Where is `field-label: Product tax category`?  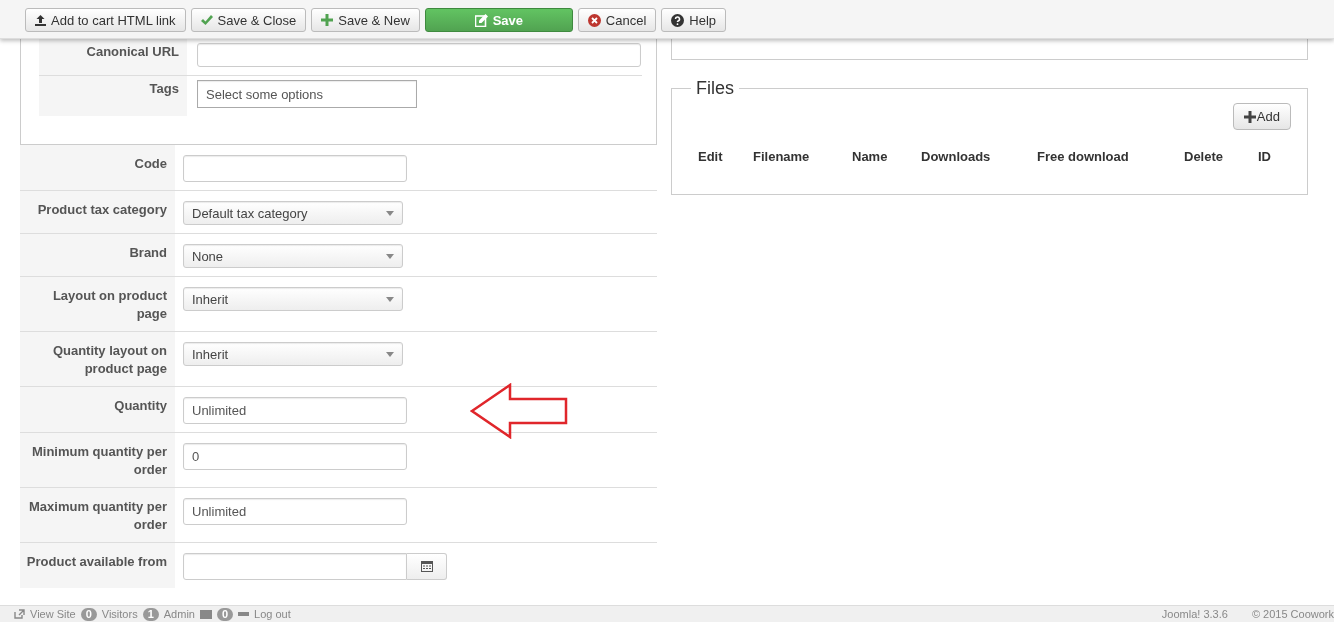 field-label: Product tax category is located at coordinates (102, 209).